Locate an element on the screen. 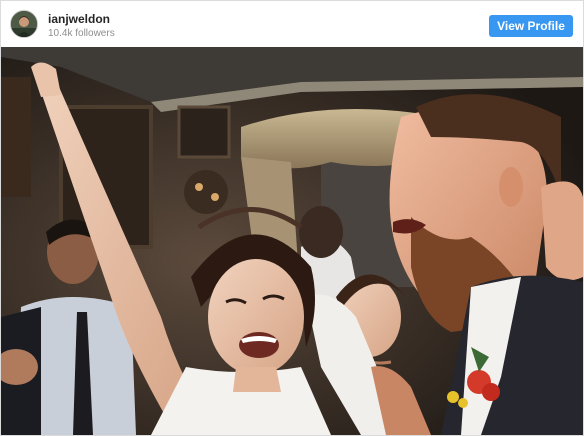  avatar is located at coordinates (24, 24).